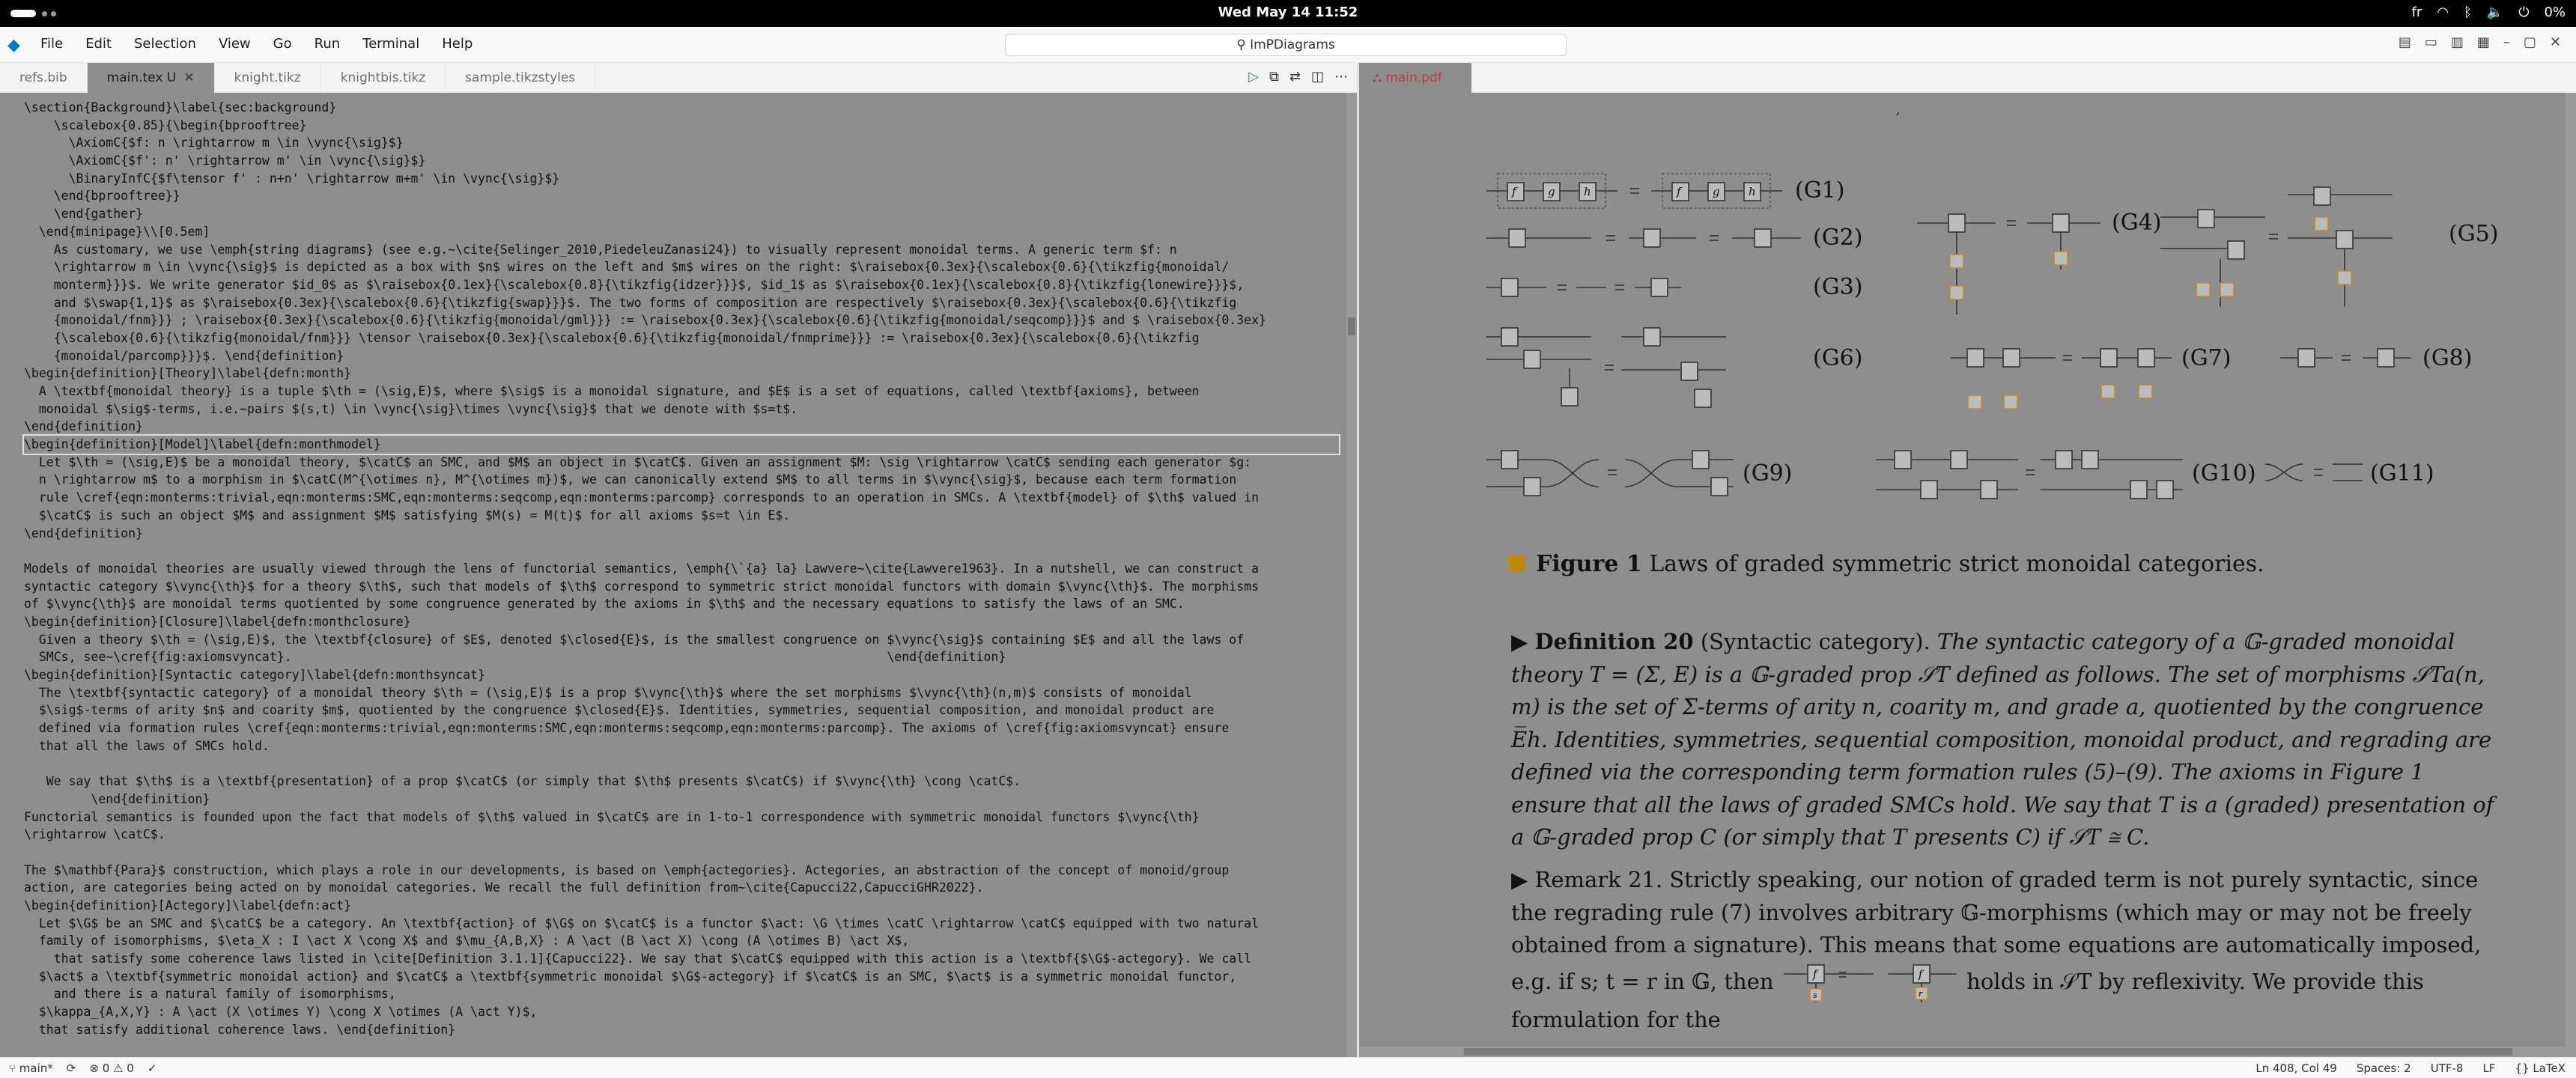 This screenshot has height=1078, width=2576. I want to click on split-editor-icon: ◫, so click(1317, 77).